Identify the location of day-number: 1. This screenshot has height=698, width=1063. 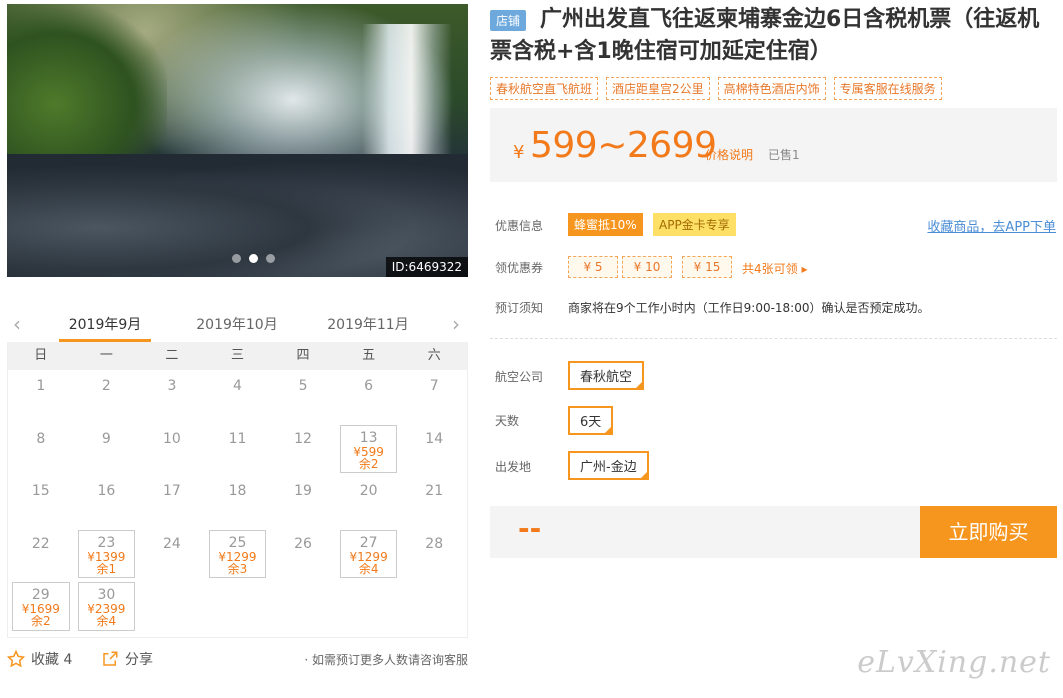
(41, 386).